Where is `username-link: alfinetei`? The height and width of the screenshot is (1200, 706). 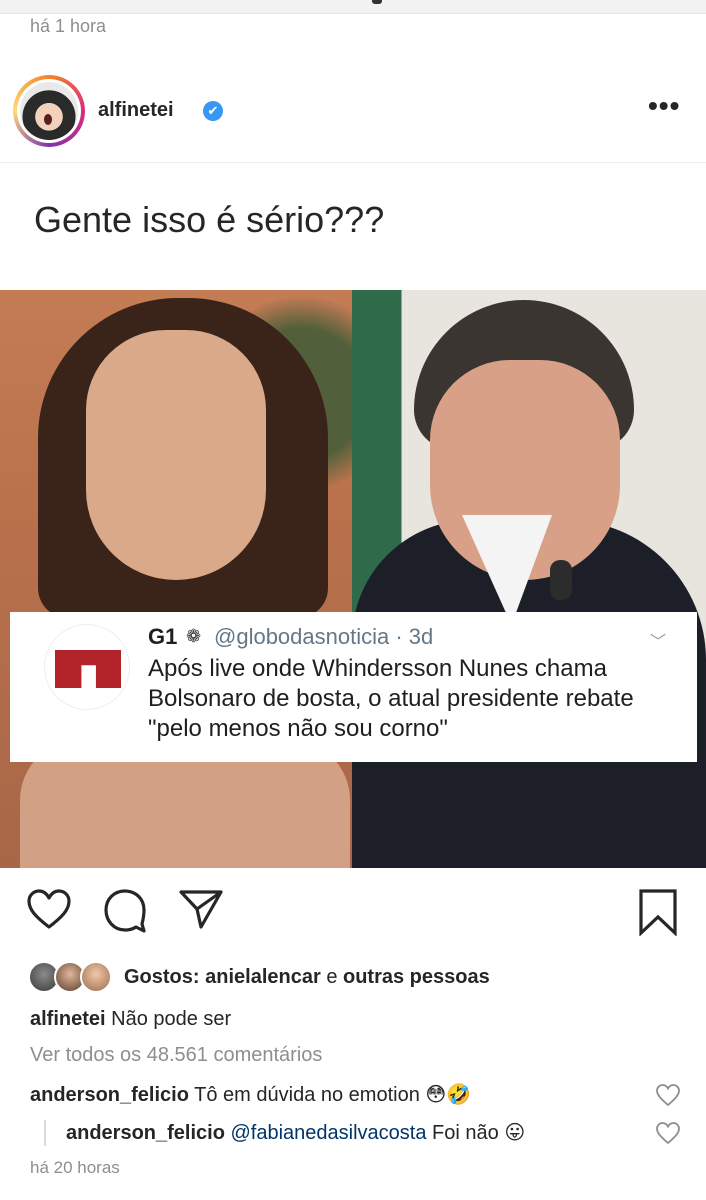 username-link: alfinetei is located at coordinates (136, 110).